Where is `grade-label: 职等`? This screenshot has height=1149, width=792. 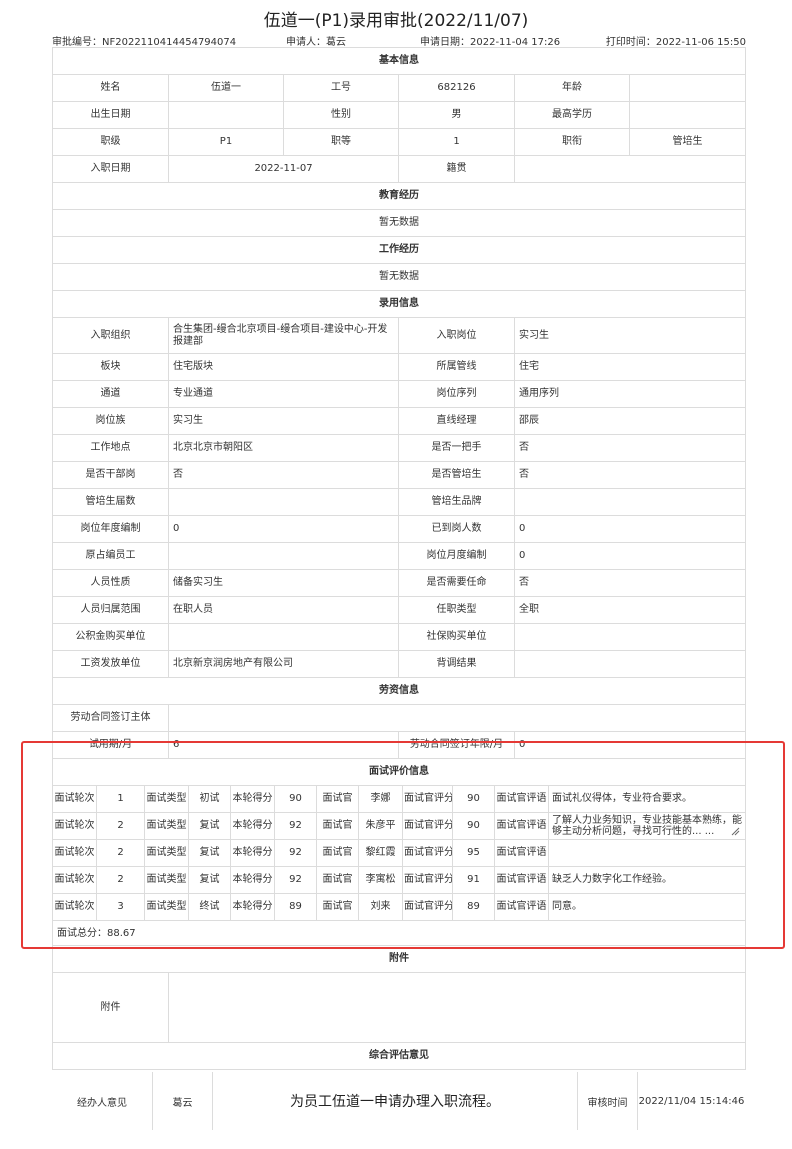
grade-label: 职等 is located at coordinates (341, 142).